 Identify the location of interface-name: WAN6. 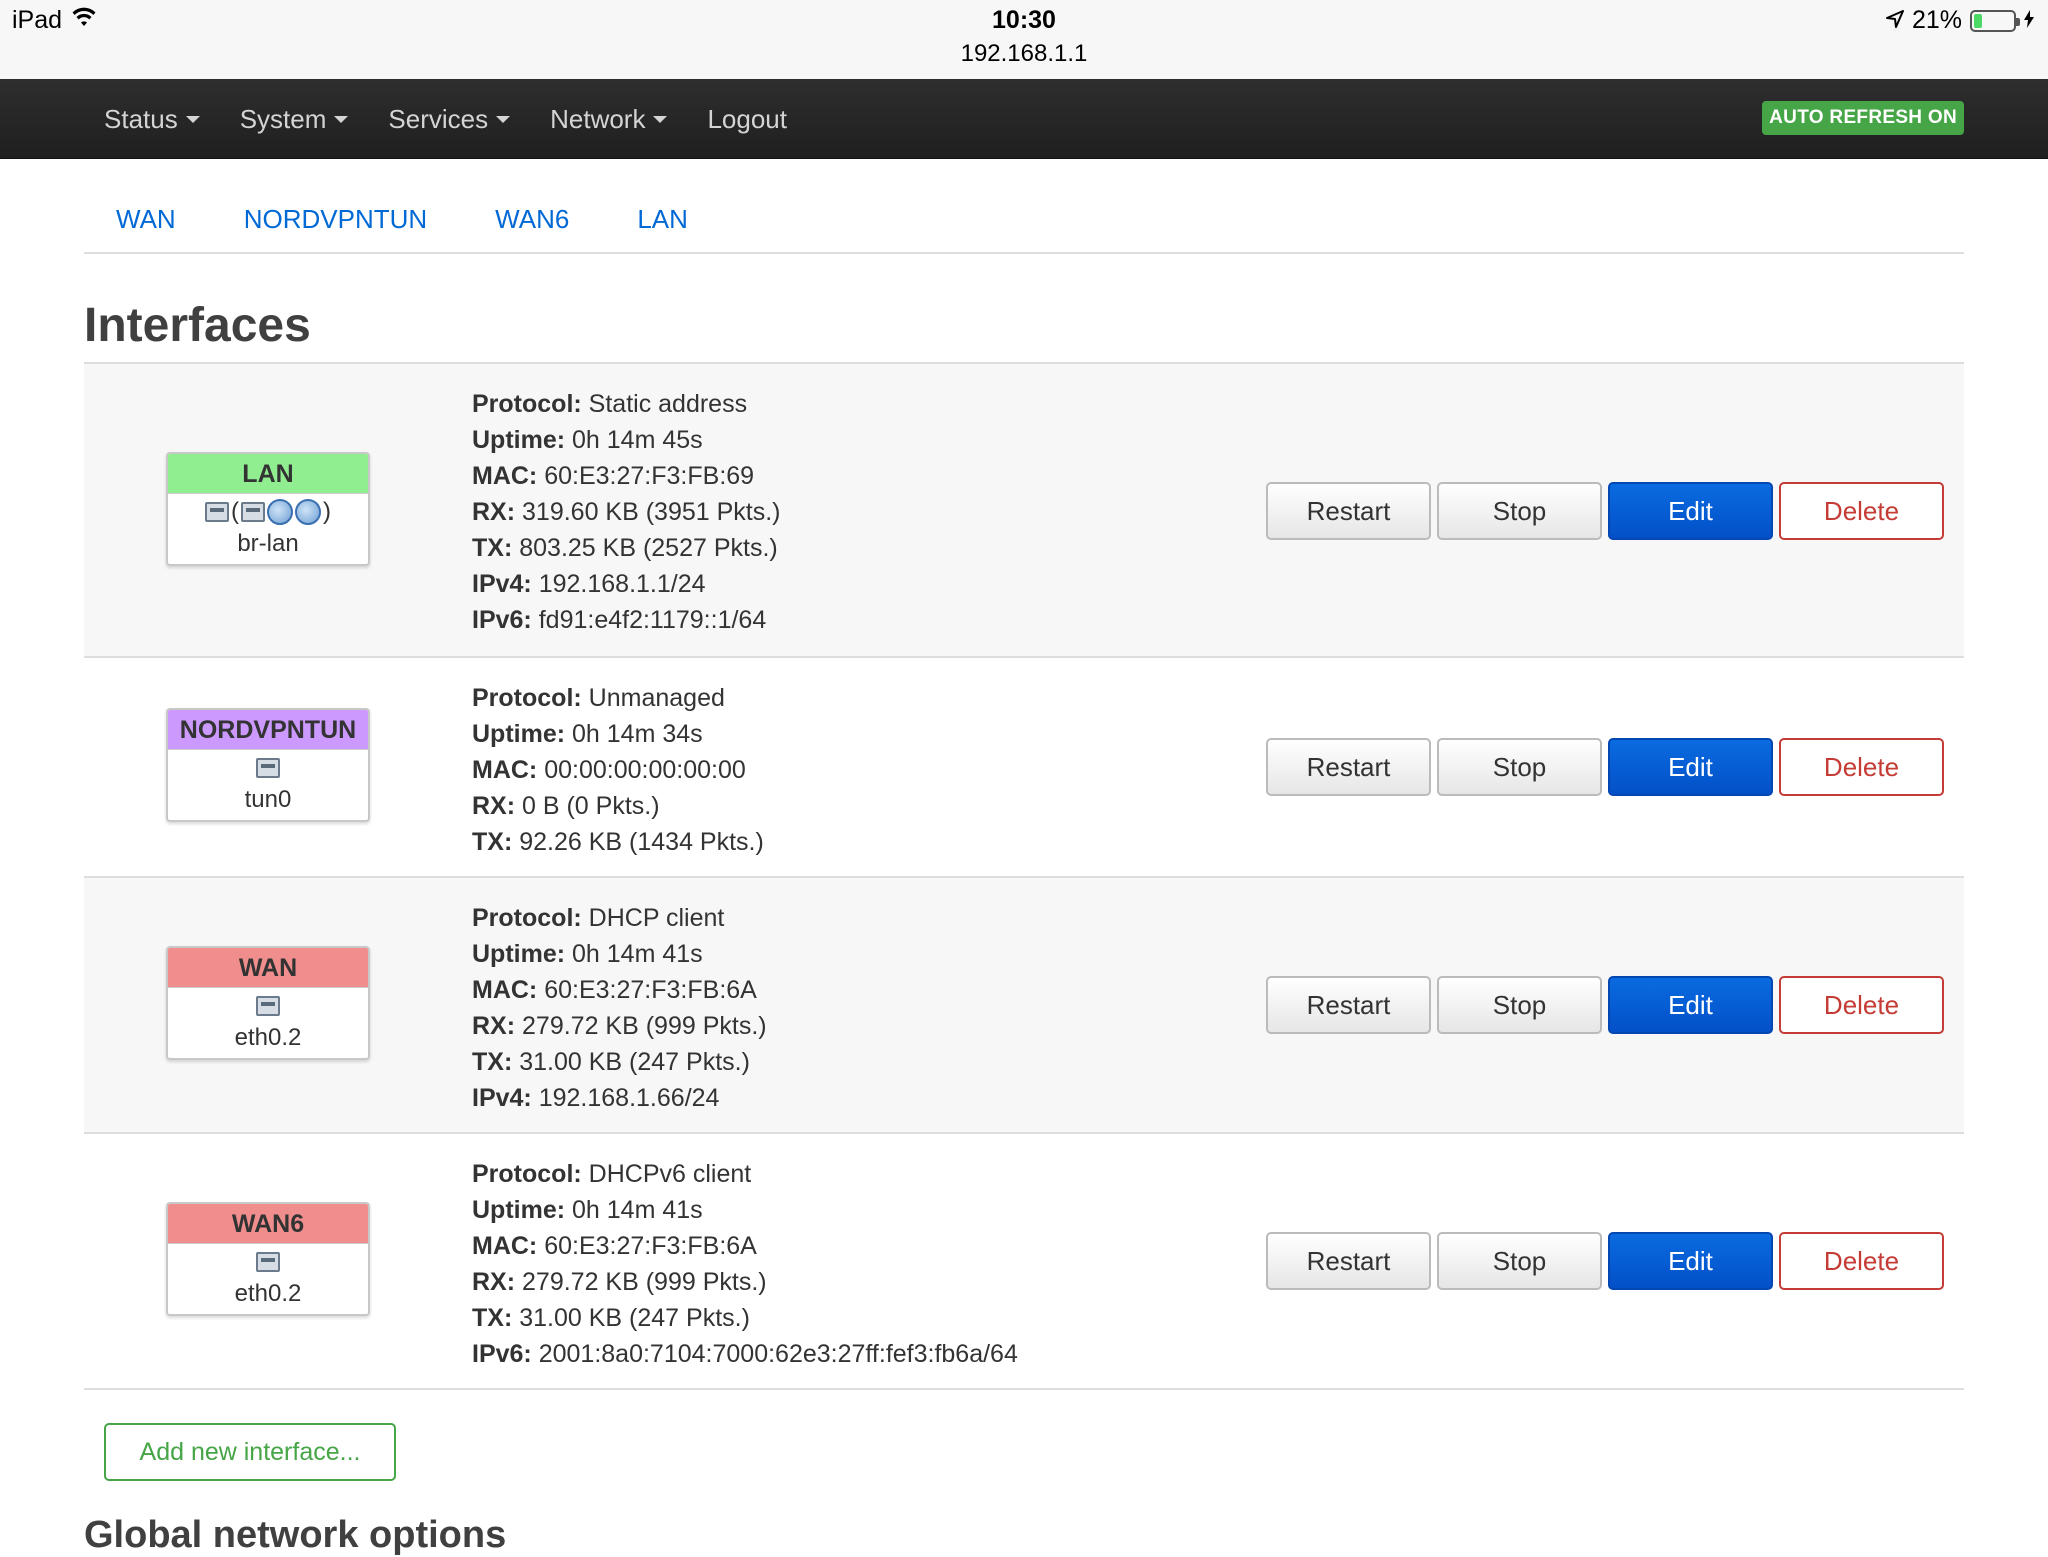
(268, 1224).